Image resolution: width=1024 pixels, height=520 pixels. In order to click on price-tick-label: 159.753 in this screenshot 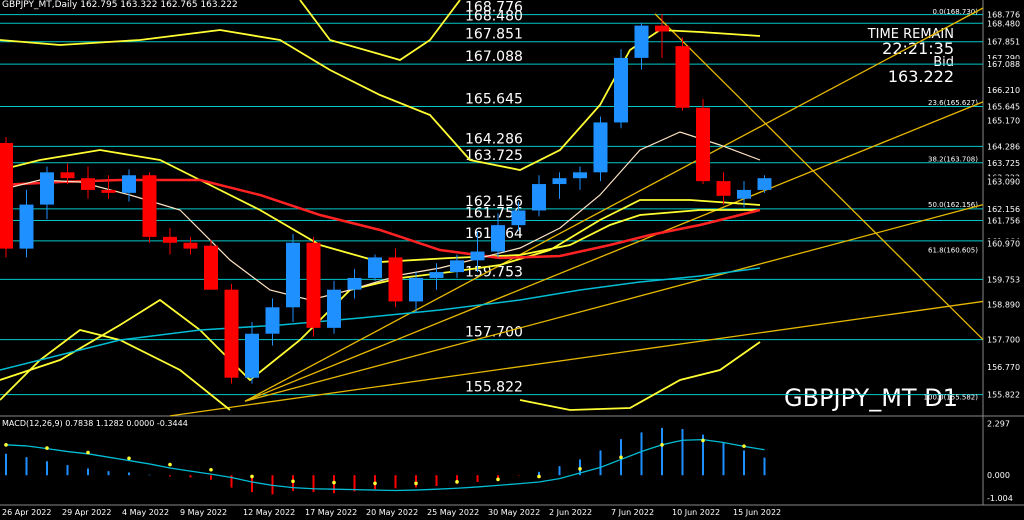, I will do `click(1003, 279)`.